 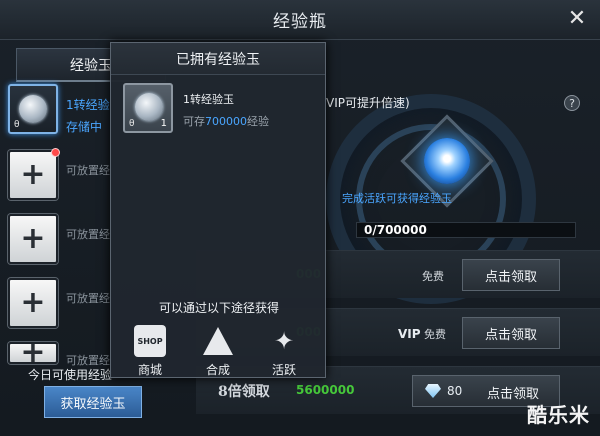 What do you see at coordinates (283, 370) in the screenshot?
I see `source-label: 活跃` at bounding box center [283, 370].